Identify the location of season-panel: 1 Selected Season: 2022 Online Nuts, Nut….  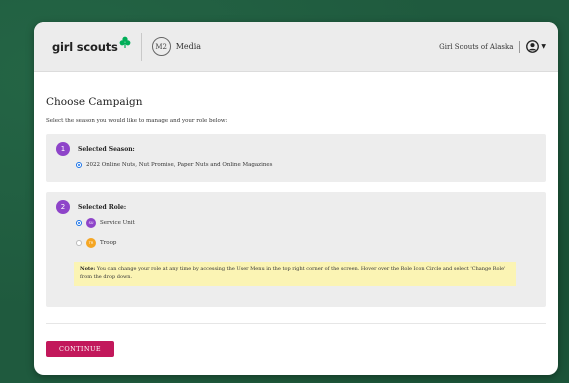
(296, 158).